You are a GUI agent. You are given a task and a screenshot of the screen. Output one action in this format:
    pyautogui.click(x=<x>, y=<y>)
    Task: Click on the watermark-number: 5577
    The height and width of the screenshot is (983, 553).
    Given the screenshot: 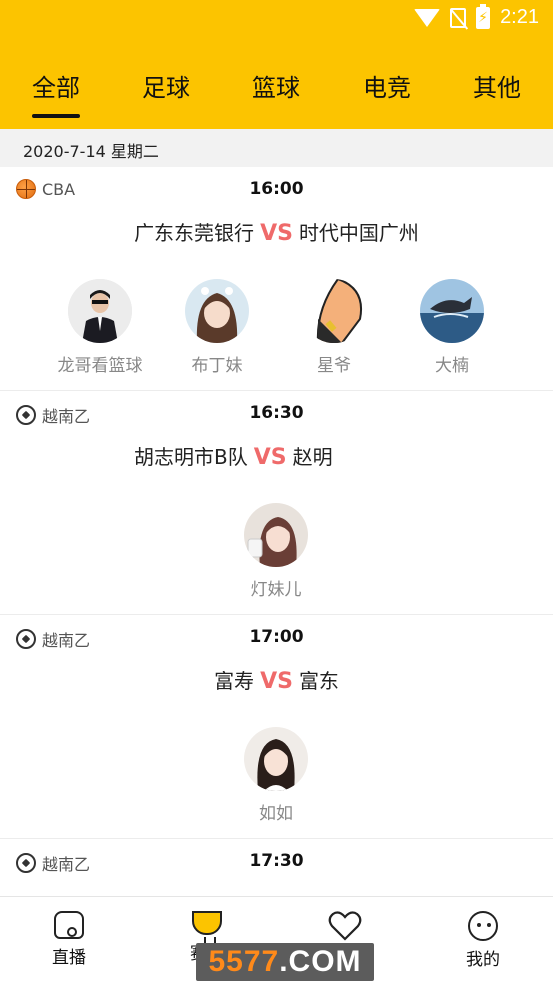 What is the action you would take?
    pyautogui.click(x=244, y=961)
    